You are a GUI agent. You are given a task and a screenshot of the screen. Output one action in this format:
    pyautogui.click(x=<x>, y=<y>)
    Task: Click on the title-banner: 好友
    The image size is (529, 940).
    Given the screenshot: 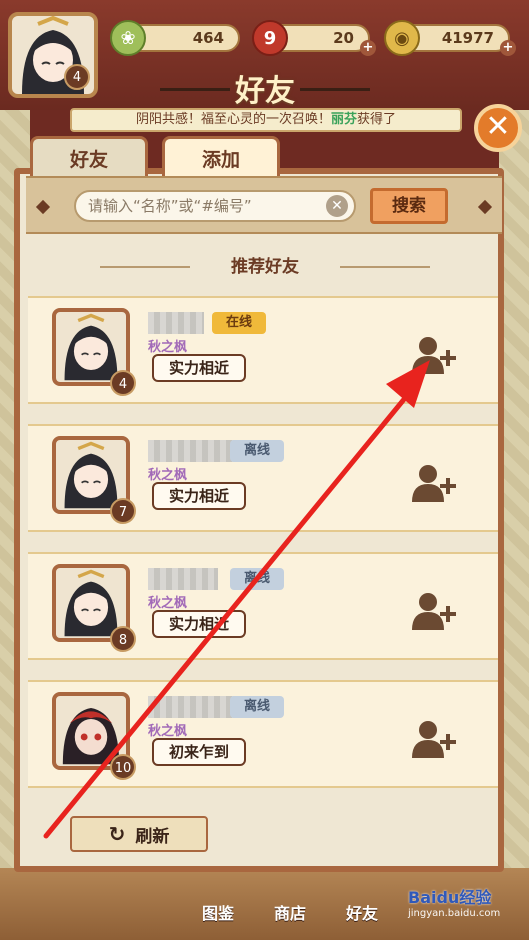 What is the action you would take?
    pyautogui.click(x=265, y=88)
    